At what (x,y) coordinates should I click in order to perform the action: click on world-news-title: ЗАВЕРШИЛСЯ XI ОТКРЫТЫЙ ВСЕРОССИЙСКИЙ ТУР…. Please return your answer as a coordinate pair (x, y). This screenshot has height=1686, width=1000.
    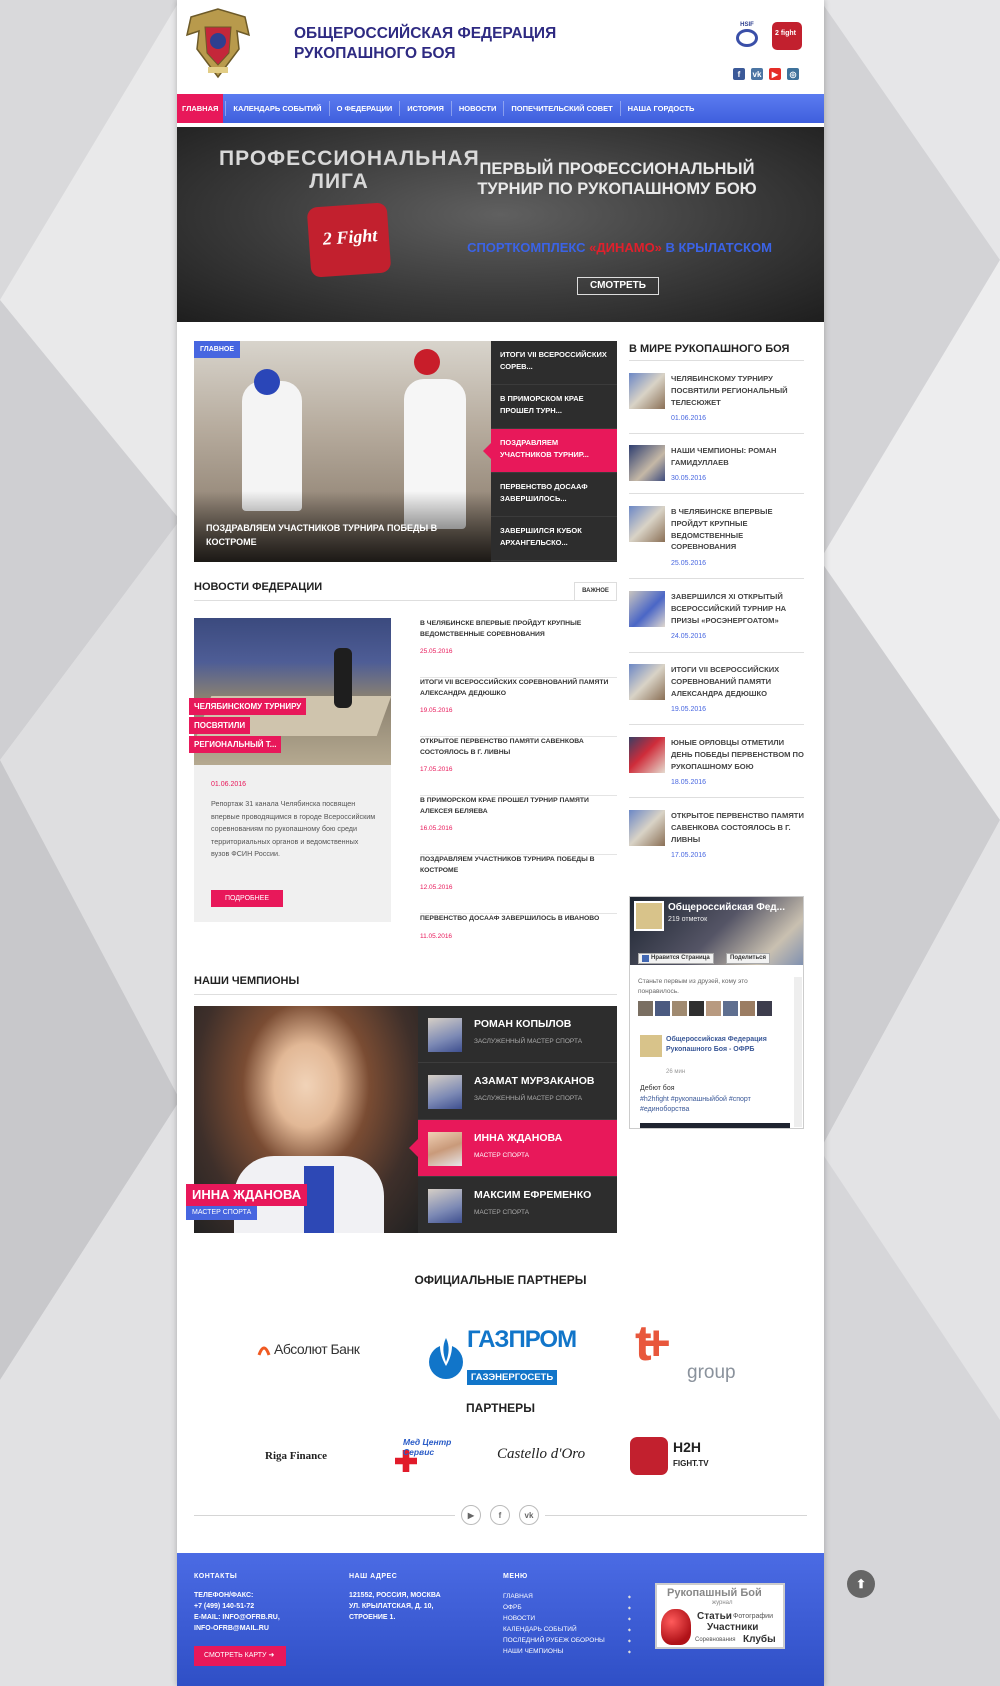
    Looking at the image, I should click on (738, 608).